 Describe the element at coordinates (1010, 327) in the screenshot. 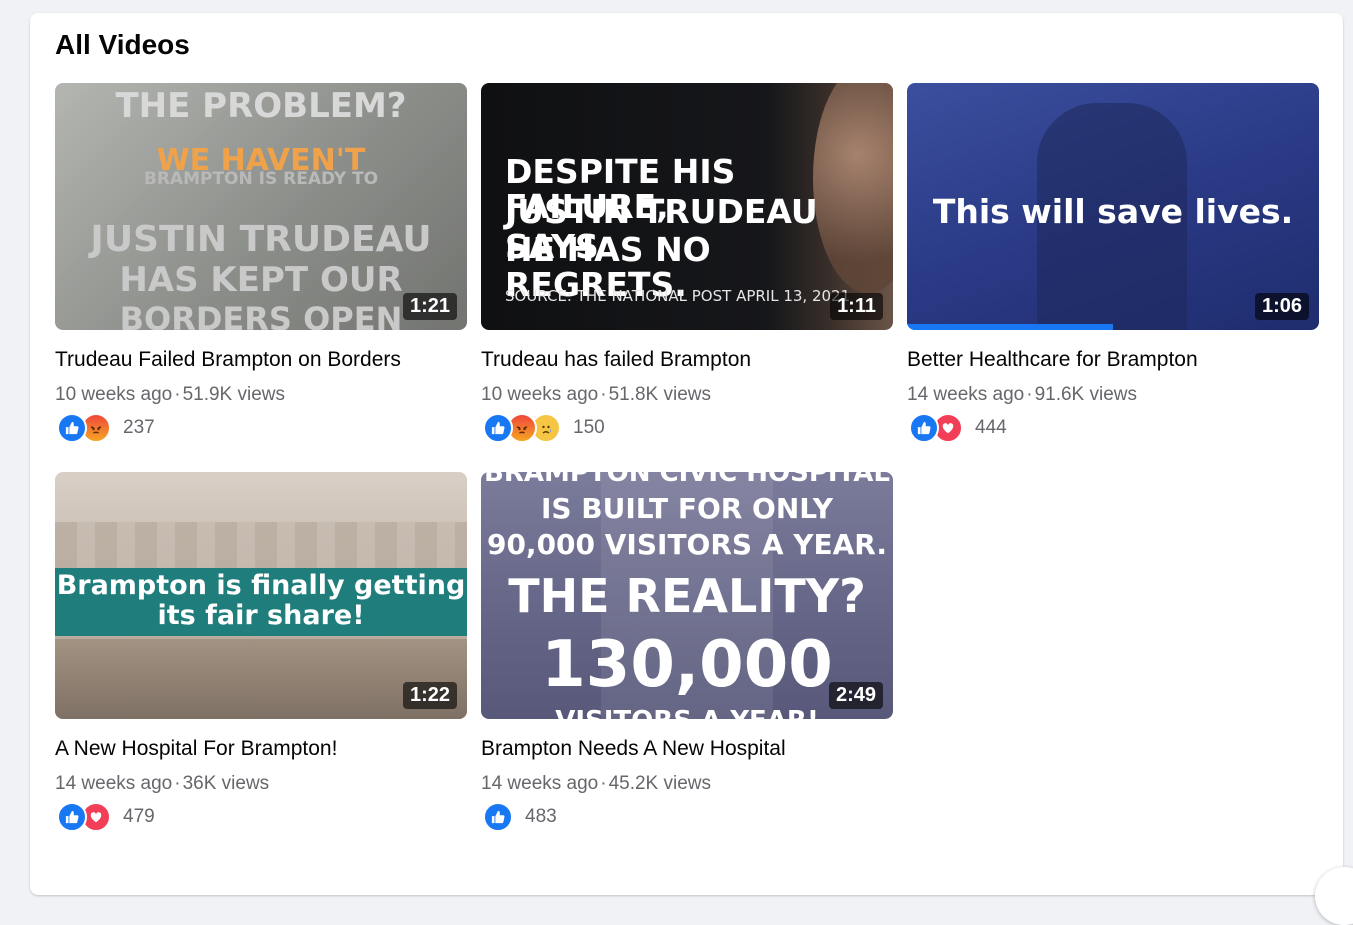

I see `thumb-progress-bar` at that location.